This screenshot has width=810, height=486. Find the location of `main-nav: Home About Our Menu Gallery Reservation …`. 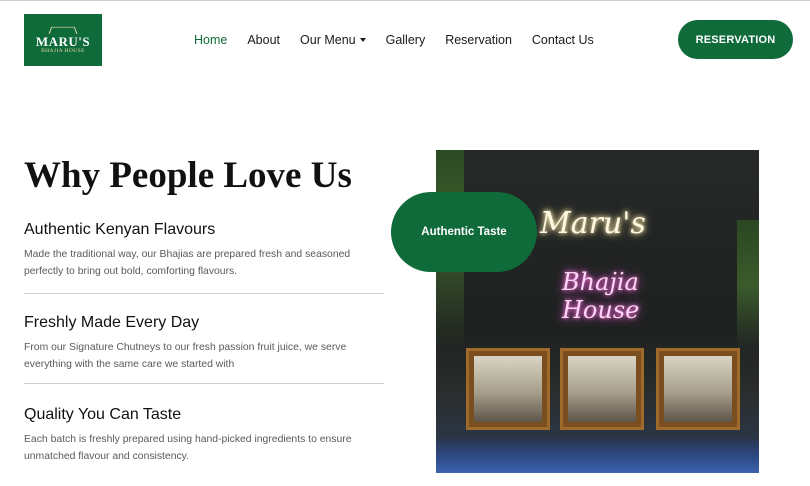

main-nav: Home About Our Menu Gallery Reservation … is located at coordinates (404, 40).